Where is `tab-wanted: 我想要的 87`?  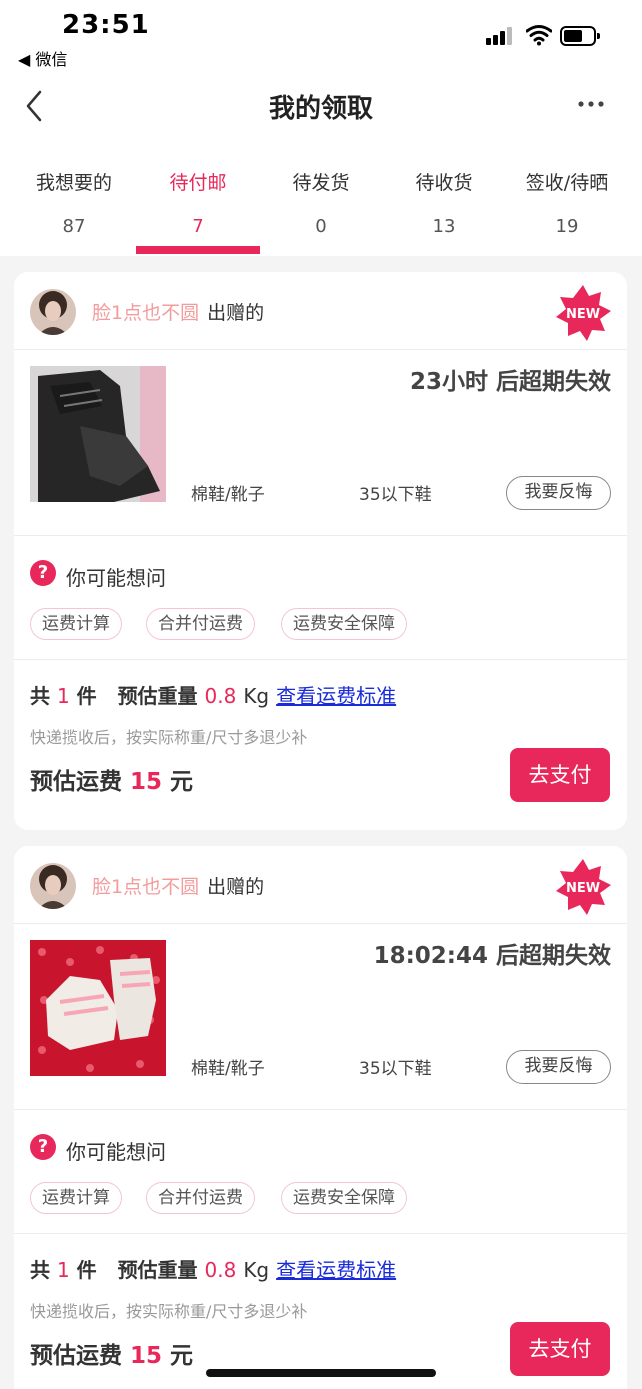
tab-wanted: 我想要的 87 is located at coordinates (74, 199).